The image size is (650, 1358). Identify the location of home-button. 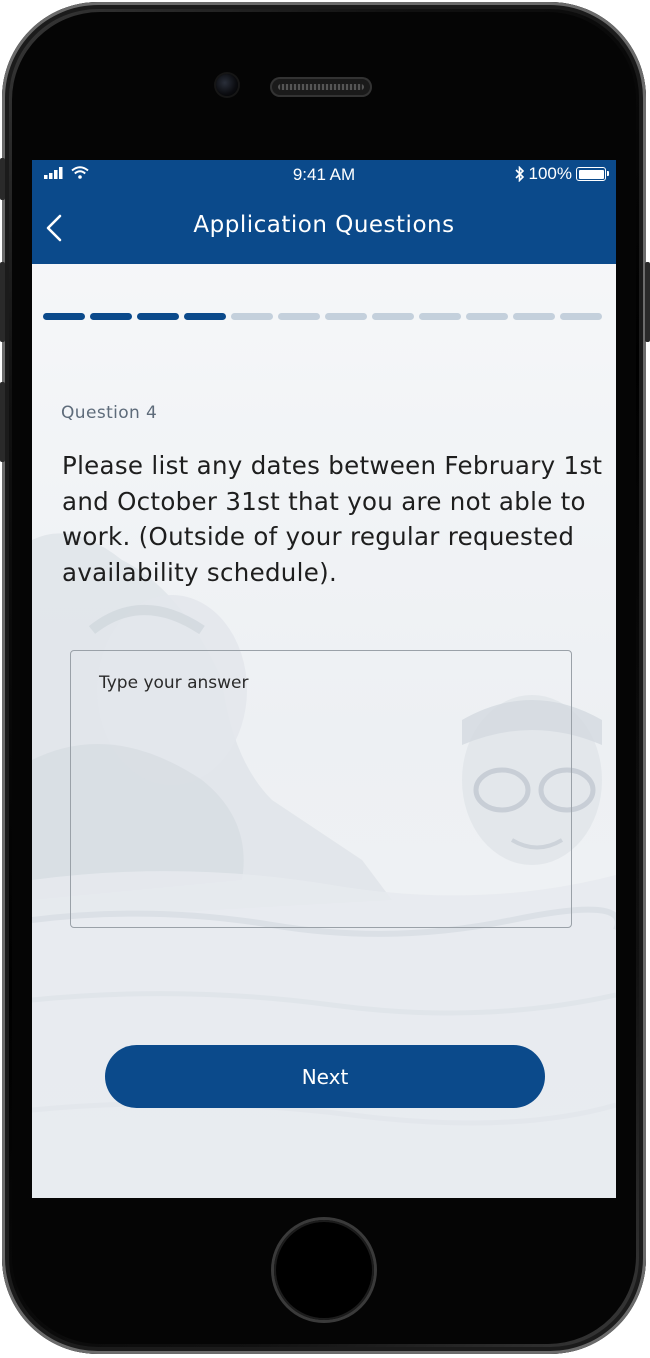
(324, 1270).